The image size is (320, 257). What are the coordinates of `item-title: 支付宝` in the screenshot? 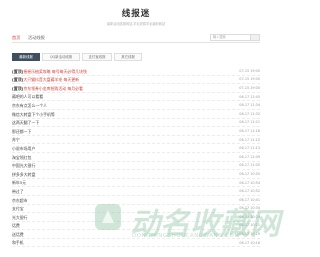 It's located at (18, 209).